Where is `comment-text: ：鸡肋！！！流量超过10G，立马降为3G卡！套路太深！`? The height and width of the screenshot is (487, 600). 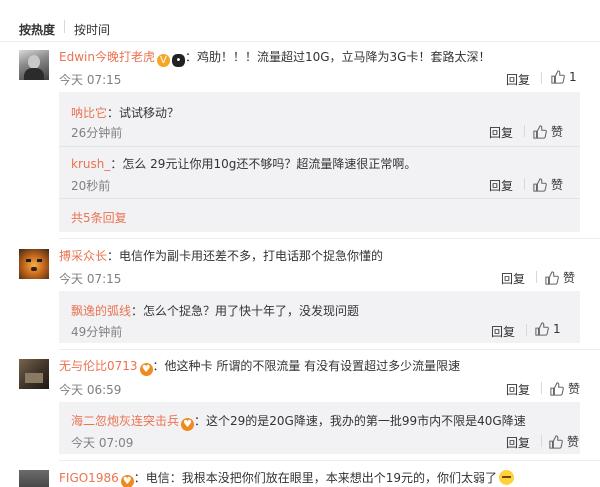
comment-text: ：鸡肋！！！流量超过10G，立马降为3G卡！套路太深！ is located at coordinates (337, 57).